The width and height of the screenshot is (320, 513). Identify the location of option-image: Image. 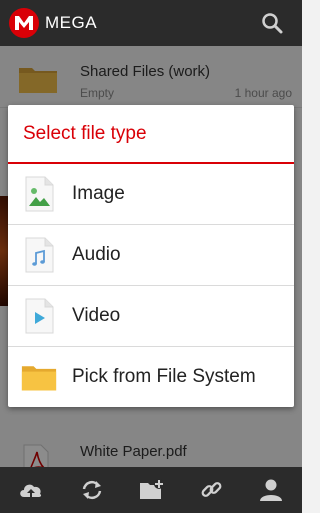
(151, 194).